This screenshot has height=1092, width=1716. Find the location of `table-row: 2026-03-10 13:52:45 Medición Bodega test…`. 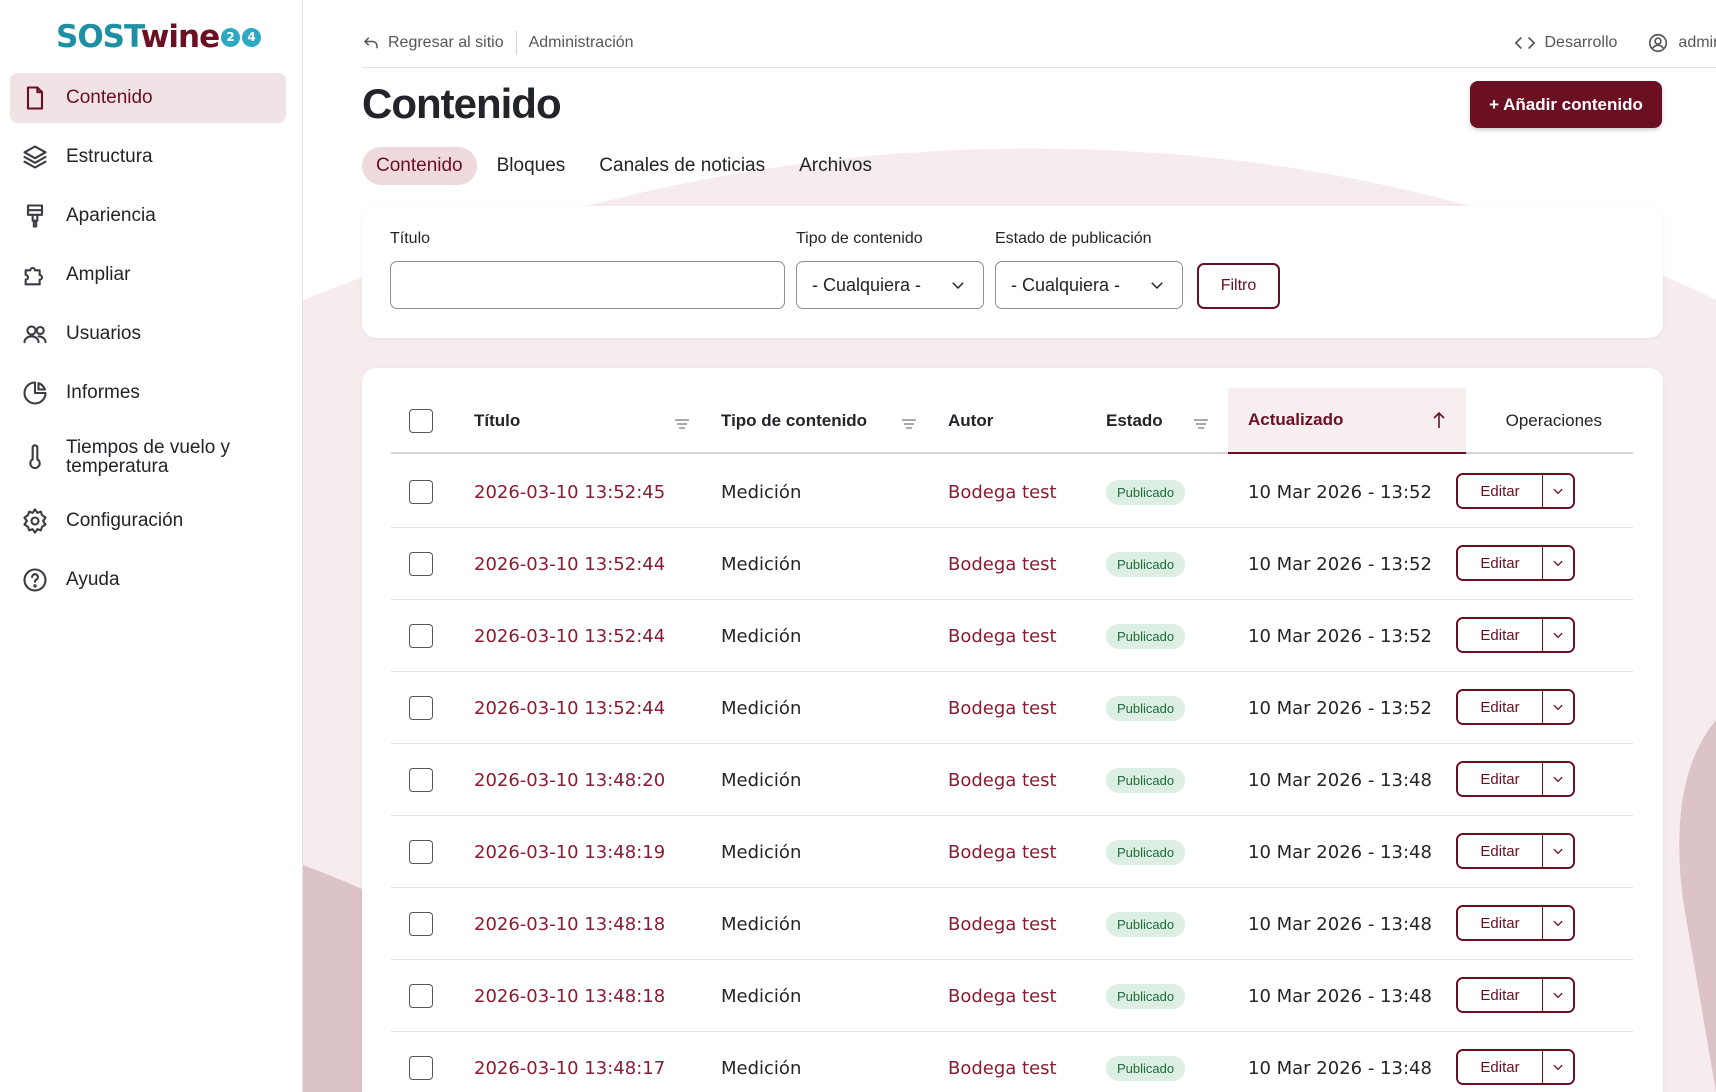

table-row: 2026-03-10 13:52:45 Medición Bodega test… is located at coordinates (1012, 492).